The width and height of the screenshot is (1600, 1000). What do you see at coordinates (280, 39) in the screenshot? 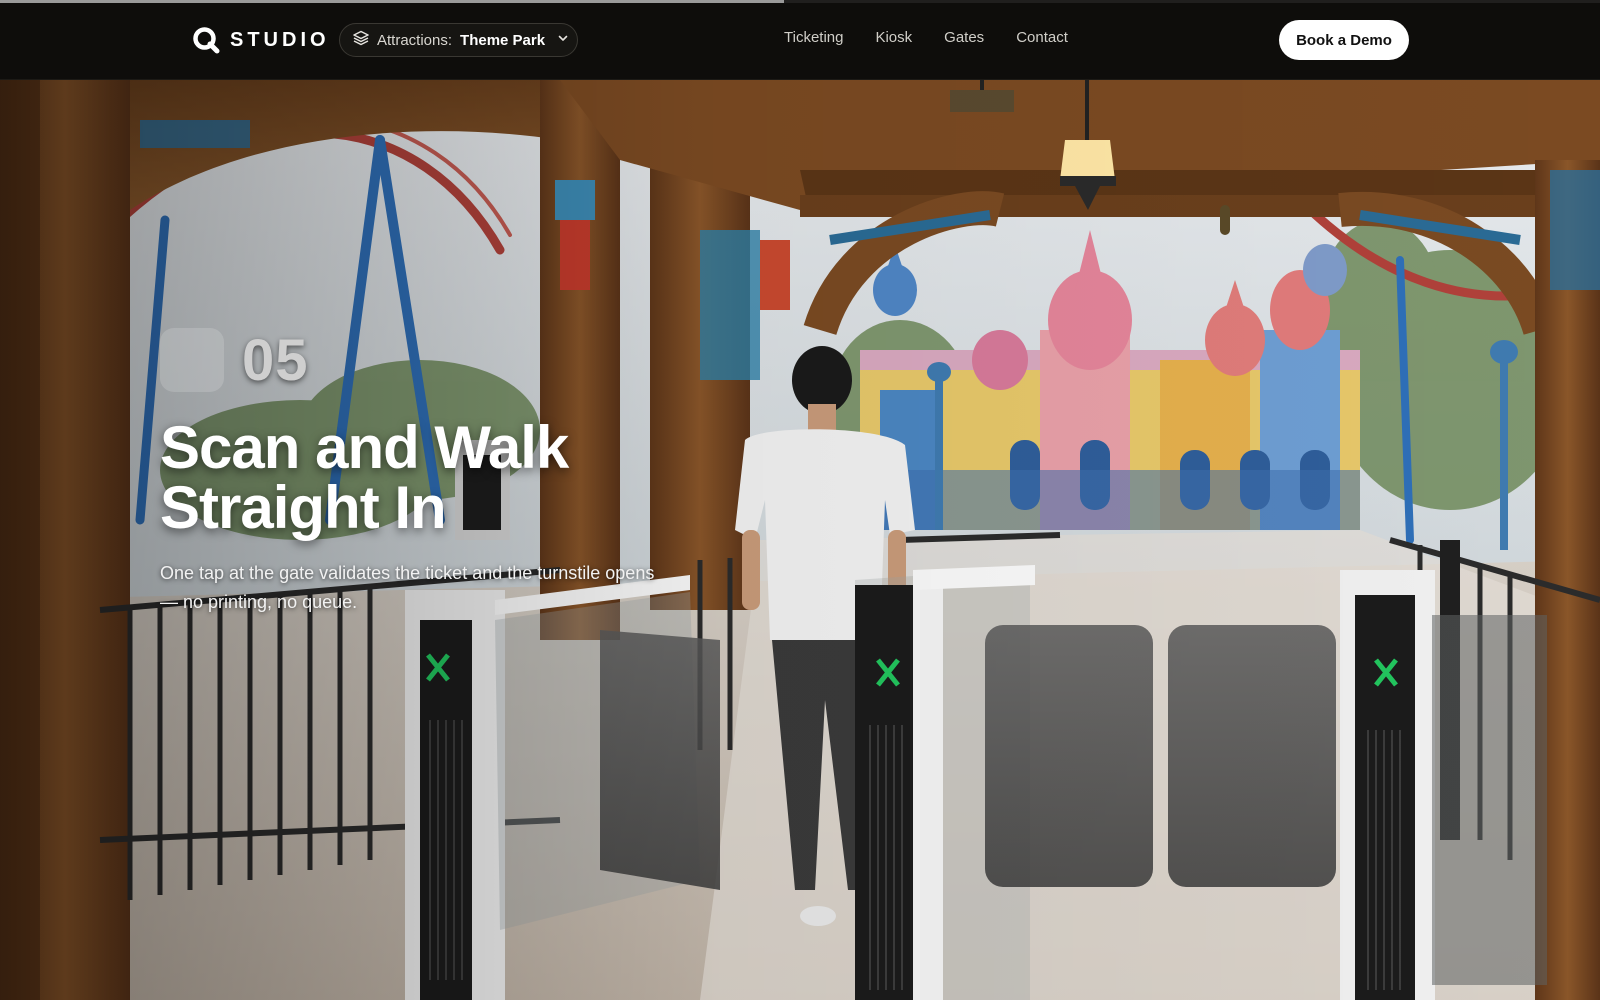
I see `brand-name: STUDIO` at bounding box center [280, 39].